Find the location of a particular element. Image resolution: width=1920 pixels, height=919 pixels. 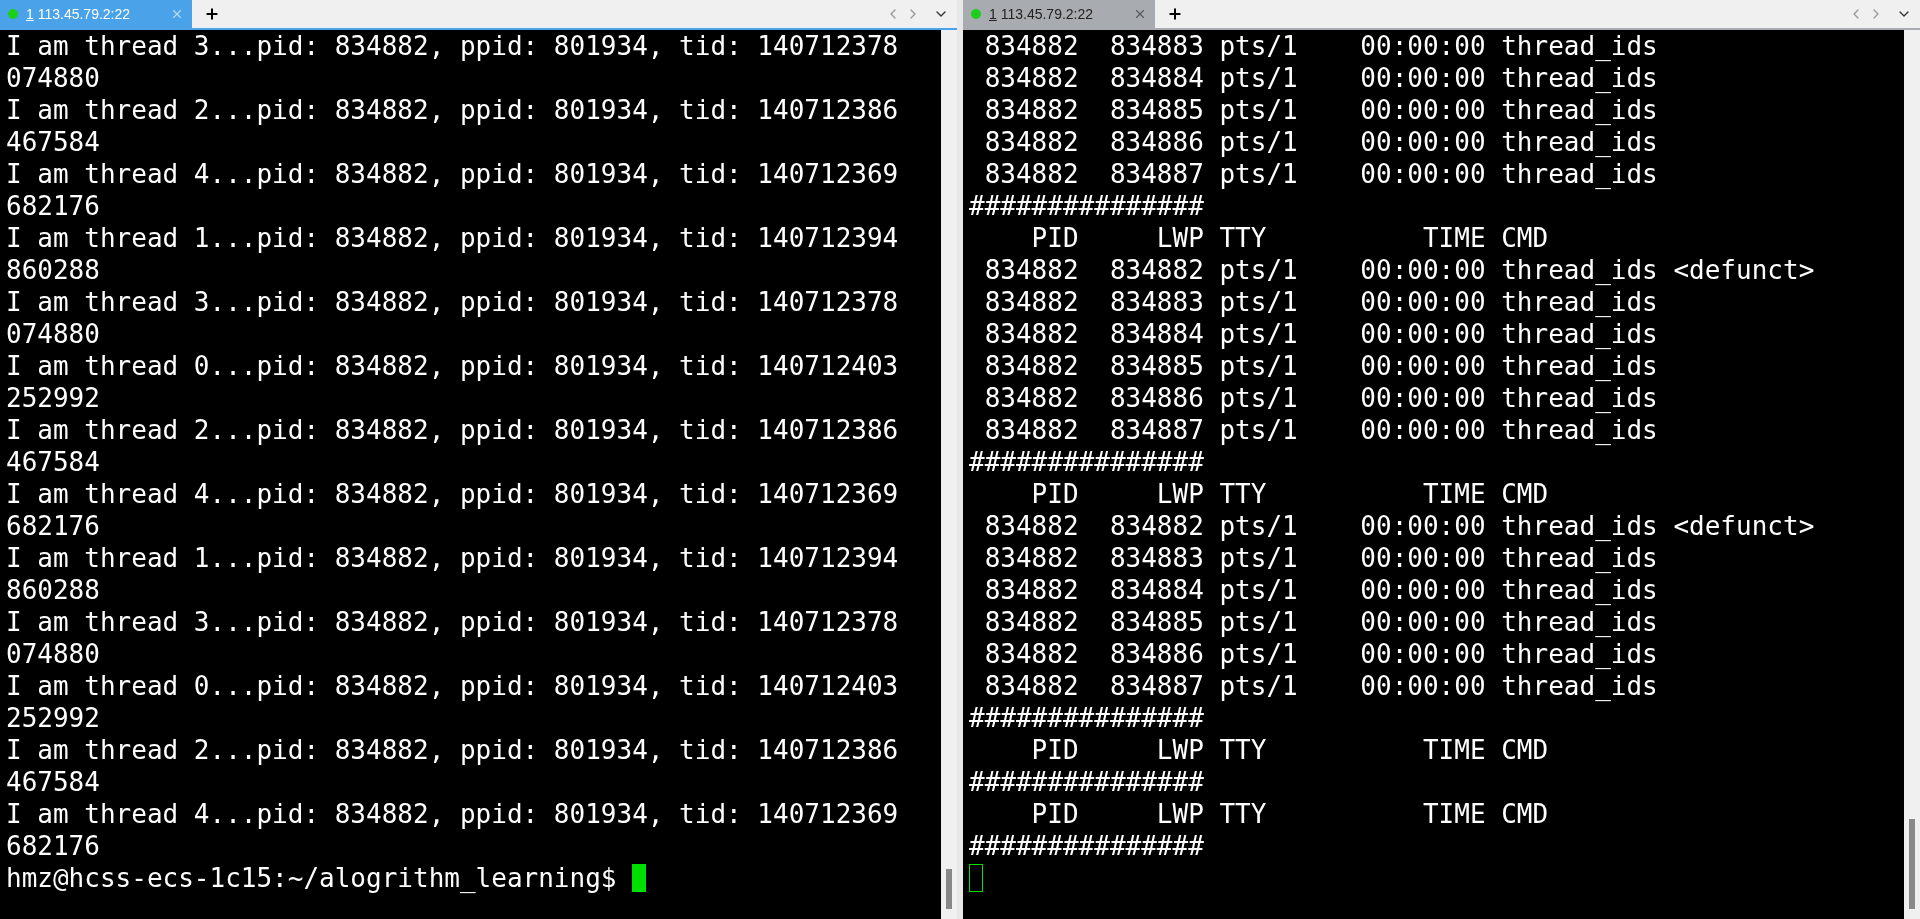

session-tab: 1 113.45.79.2:22 is located at coordinates (1059, 14).